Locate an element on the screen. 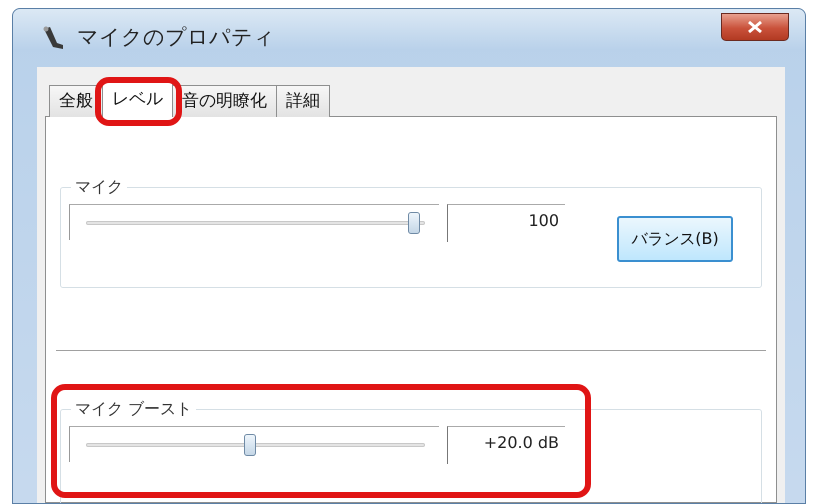  value-field: 100 is located at coordinates (506, 223).